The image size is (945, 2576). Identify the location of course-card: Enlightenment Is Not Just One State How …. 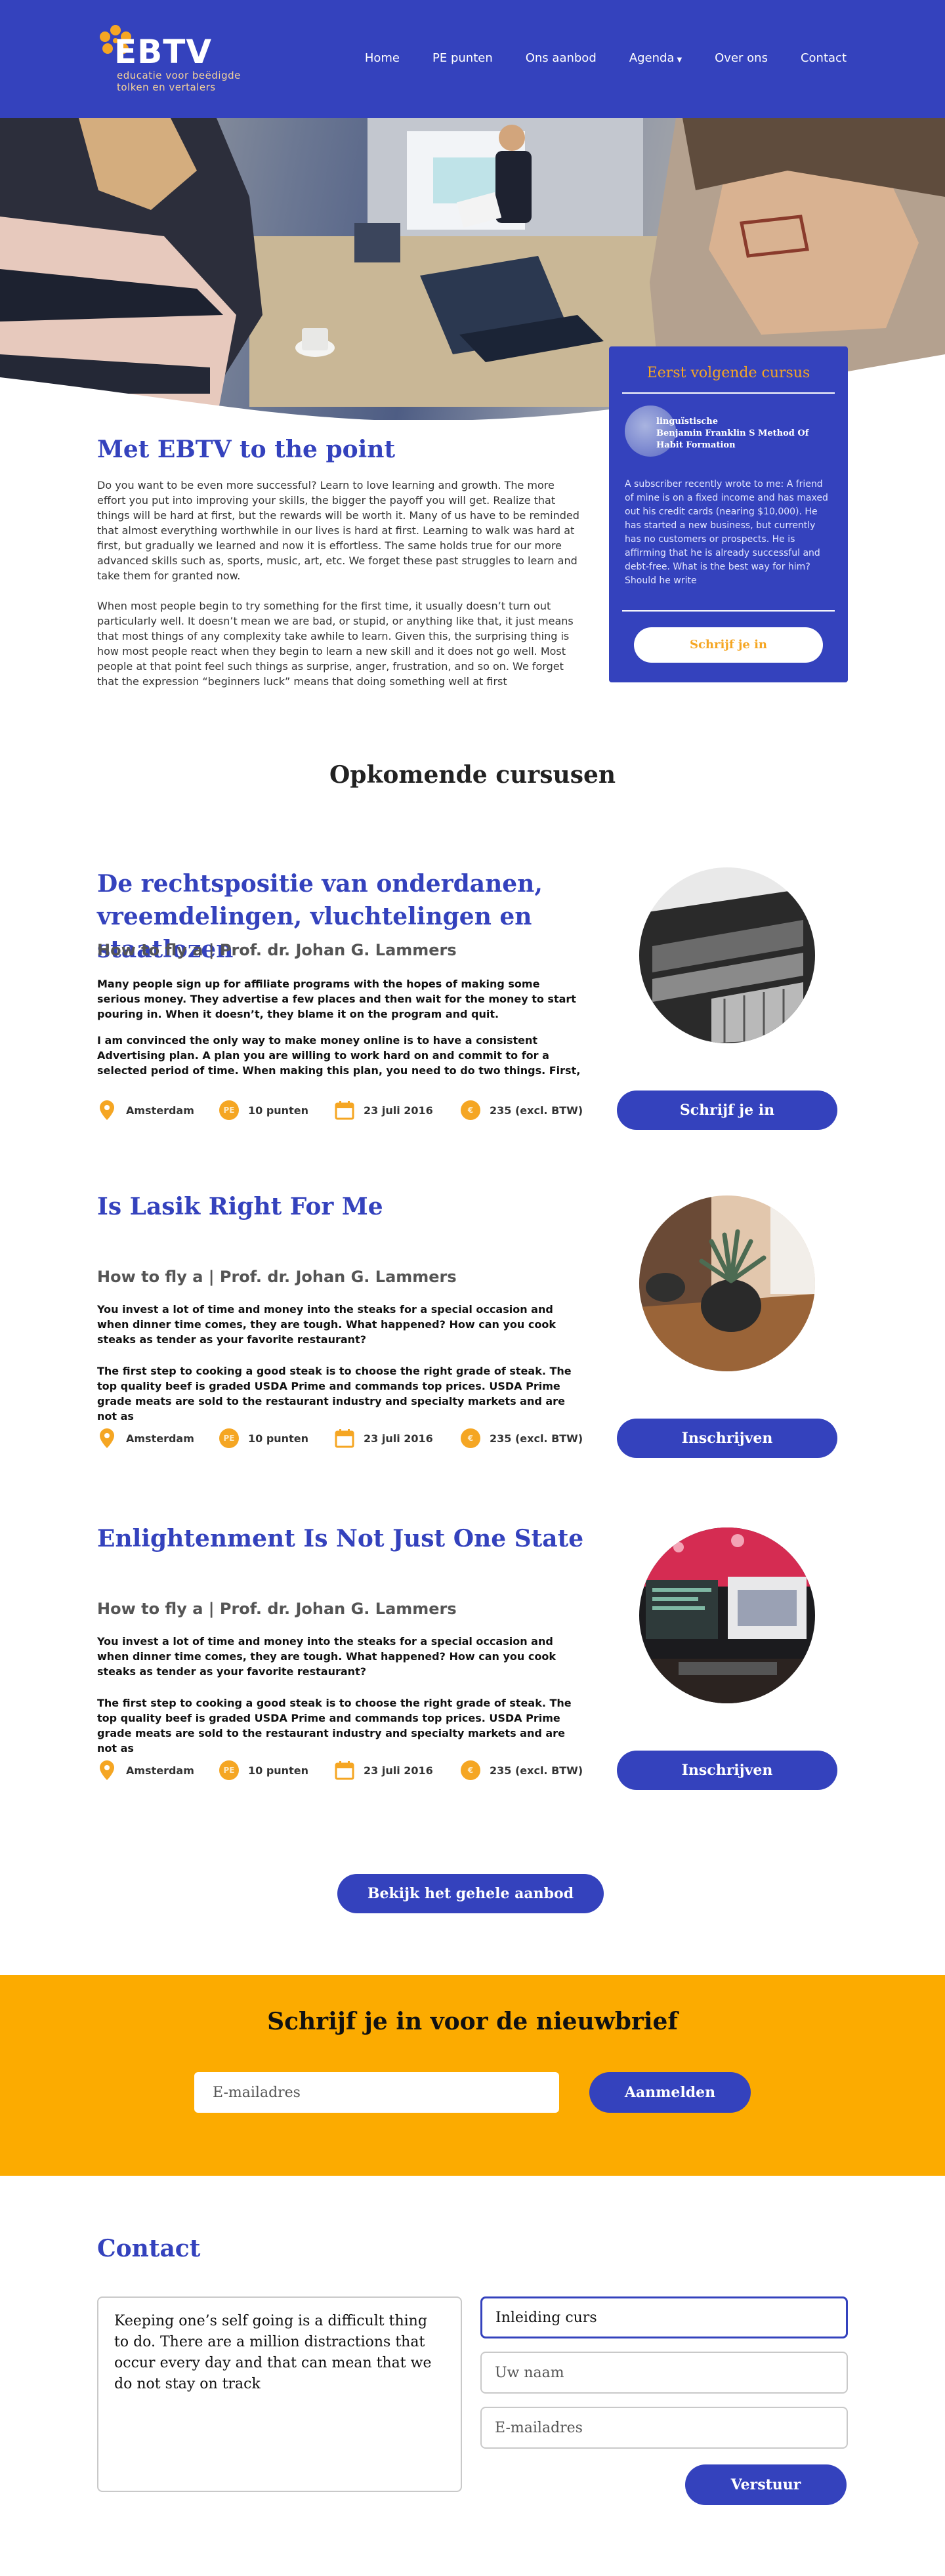
(472, 1671).